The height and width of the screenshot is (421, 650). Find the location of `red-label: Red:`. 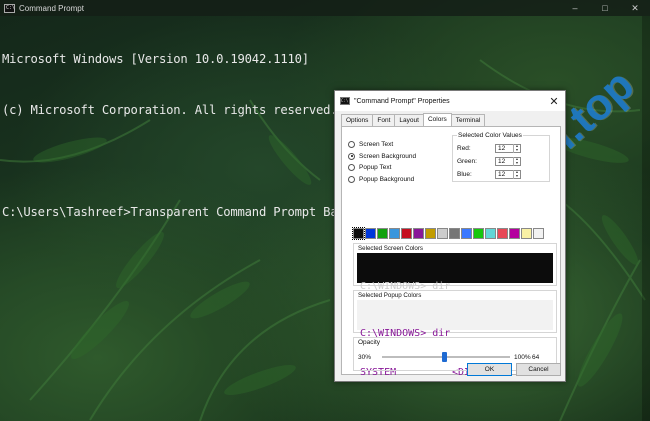

red-label: Red: is located at coordinates (464, 148).